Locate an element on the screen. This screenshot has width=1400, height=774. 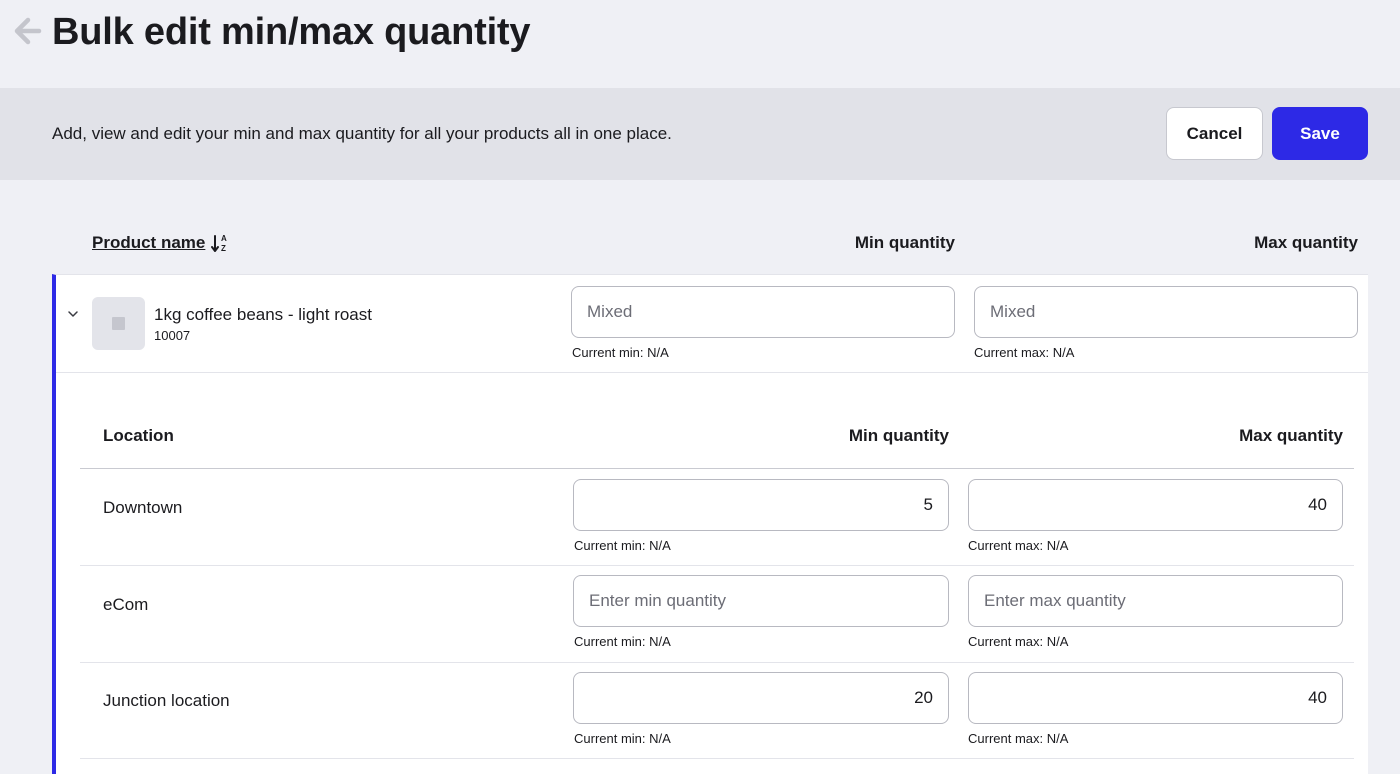
location-column-header-max: Max quantity is located at coordinates (1291, 435).